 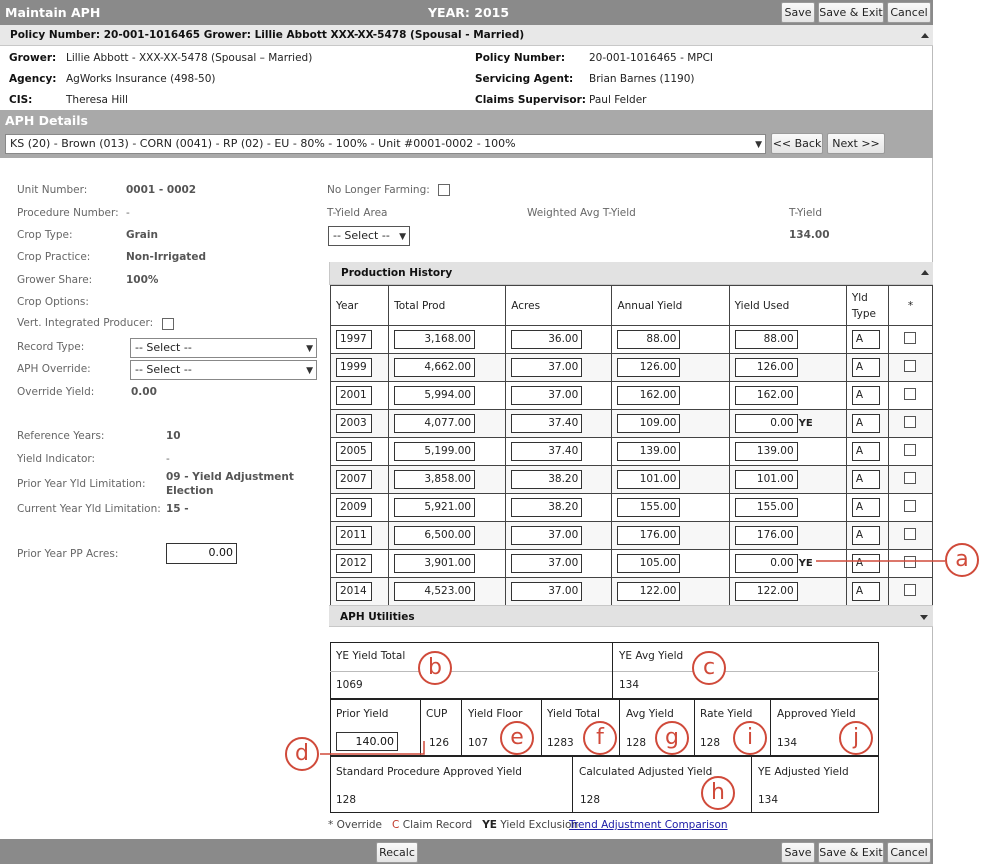 I want to click on acres-input: 36.00, so click(x=547, y=339).